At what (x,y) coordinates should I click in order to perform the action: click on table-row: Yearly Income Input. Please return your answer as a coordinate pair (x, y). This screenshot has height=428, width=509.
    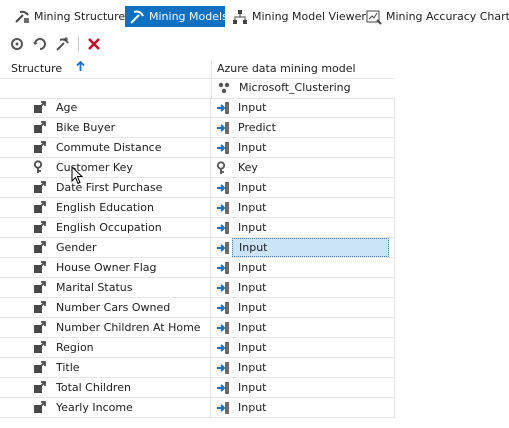
    Looking at the image, I should click on (197, 408).